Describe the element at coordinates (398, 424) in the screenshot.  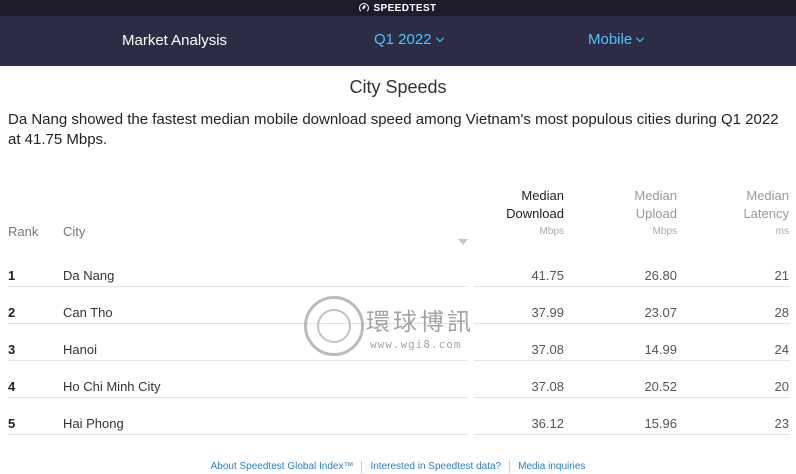
I see `table-row: 5 Hai Phong 36.12 15.96 23` at that location.